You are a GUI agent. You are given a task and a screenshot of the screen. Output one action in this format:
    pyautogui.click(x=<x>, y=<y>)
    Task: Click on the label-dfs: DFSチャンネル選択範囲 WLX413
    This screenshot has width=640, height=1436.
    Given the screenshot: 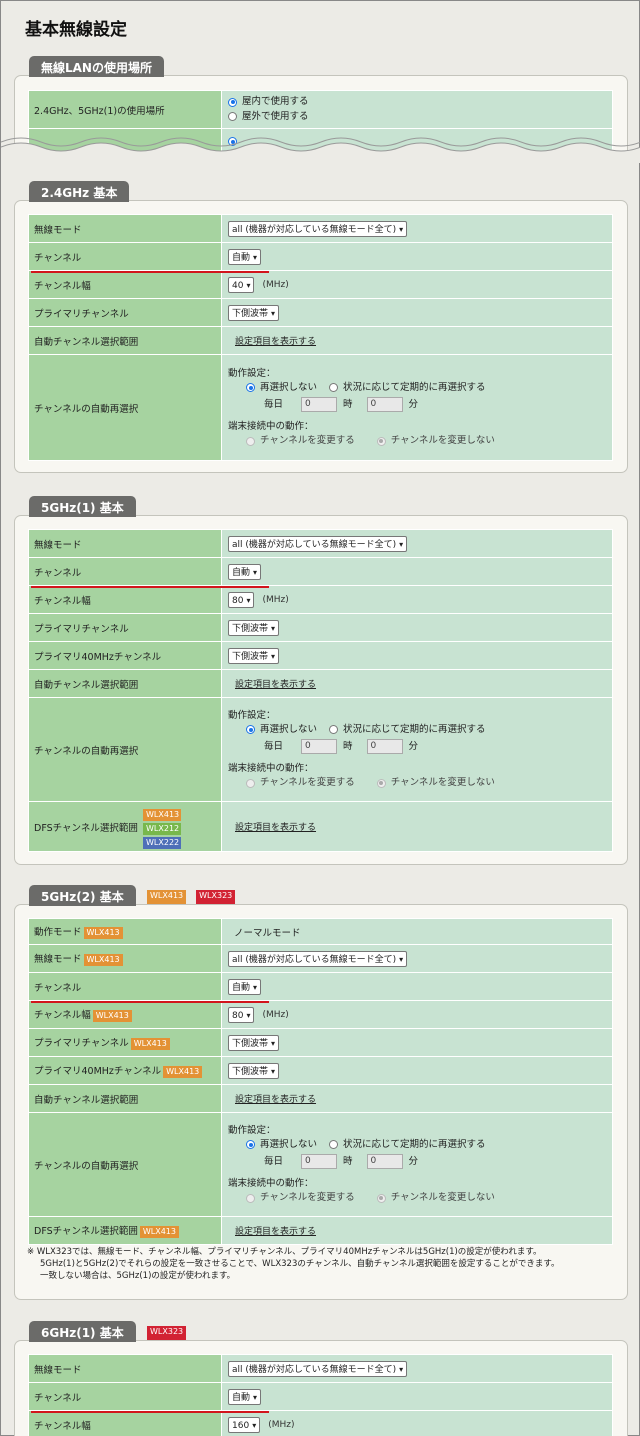 What is the action you would take?
    pyautogui.click(x=125, y=1230)
    